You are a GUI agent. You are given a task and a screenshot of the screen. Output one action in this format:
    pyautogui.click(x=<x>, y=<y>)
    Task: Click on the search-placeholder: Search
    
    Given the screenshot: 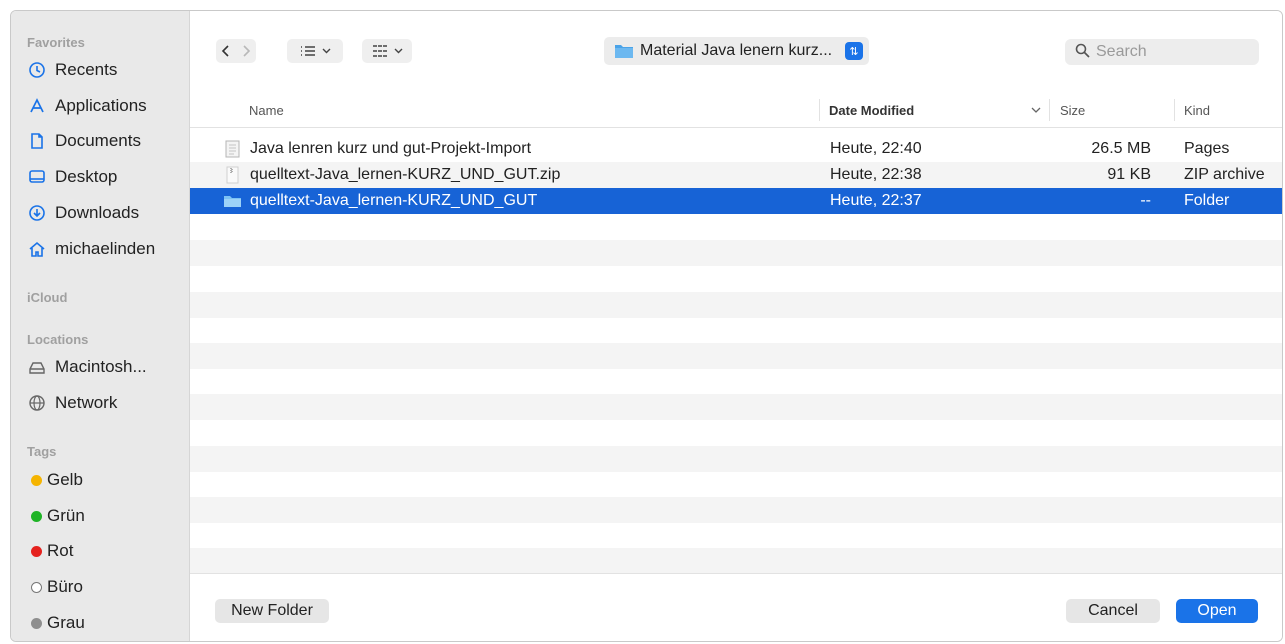 What is the action you would take?
    pyautogui.click(x=1121, y=51)
    